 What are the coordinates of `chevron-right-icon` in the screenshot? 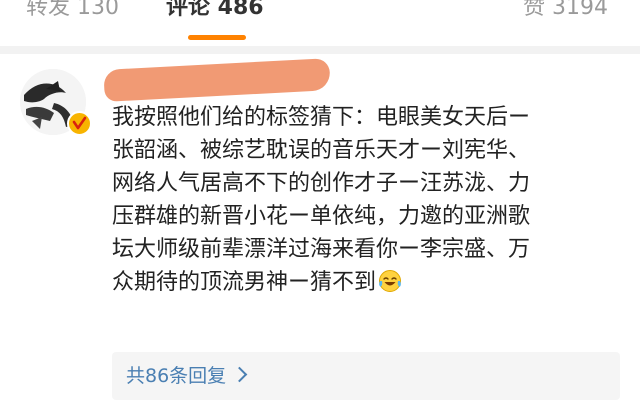 It's located at (239, 374).